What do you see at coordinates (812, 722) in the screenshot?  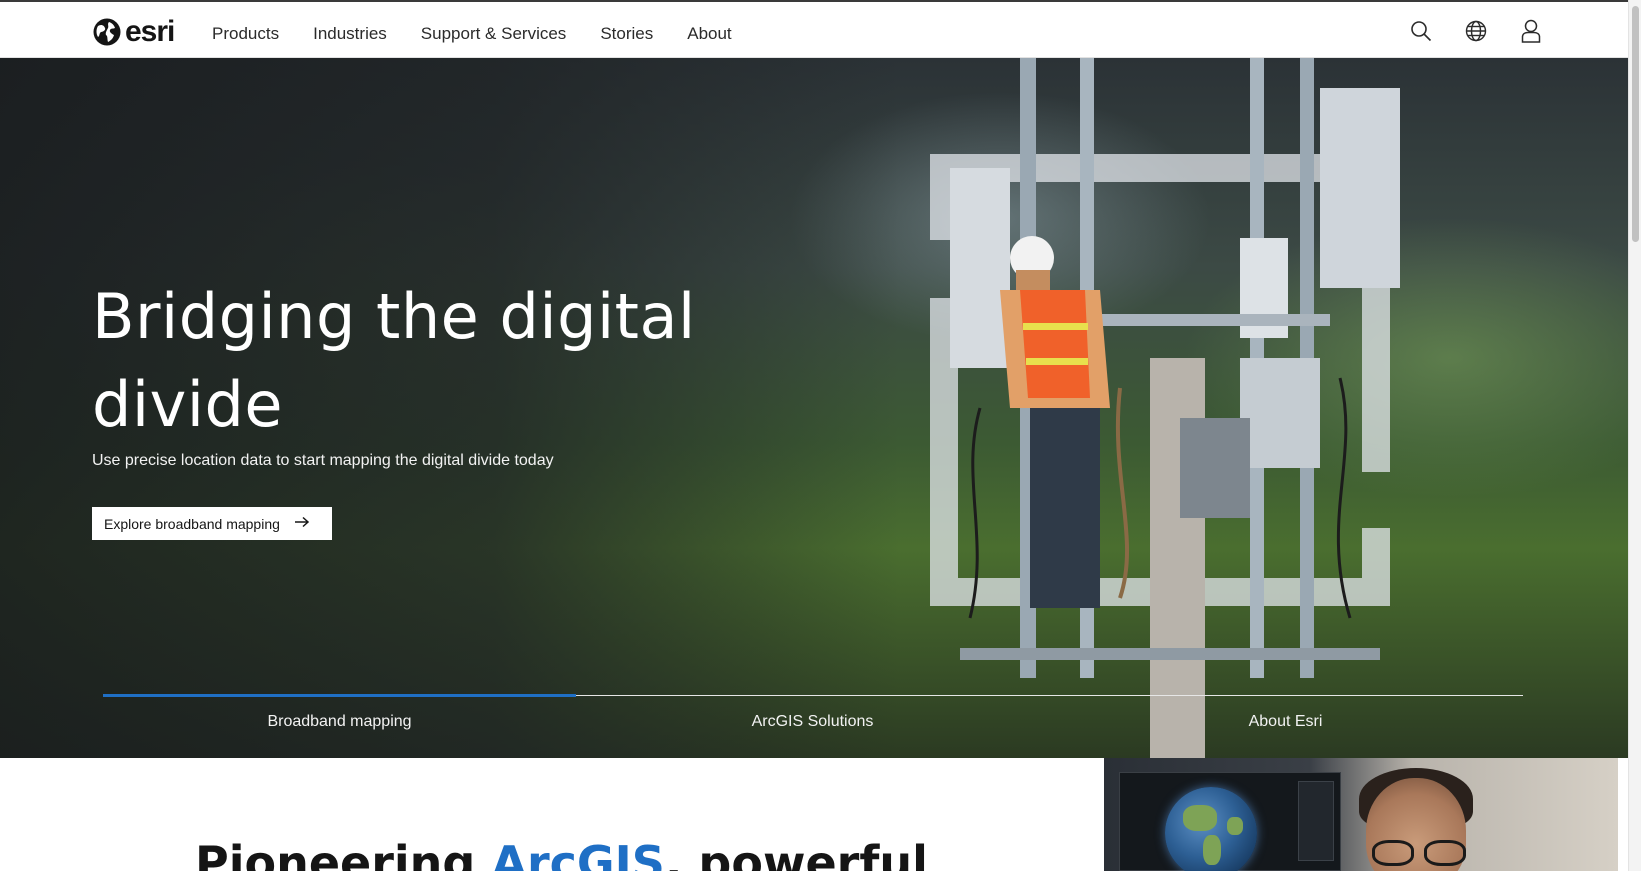 I see `tab-arcgis-solutions: ArcGIS Solutions` at bounding box center [812, 722].